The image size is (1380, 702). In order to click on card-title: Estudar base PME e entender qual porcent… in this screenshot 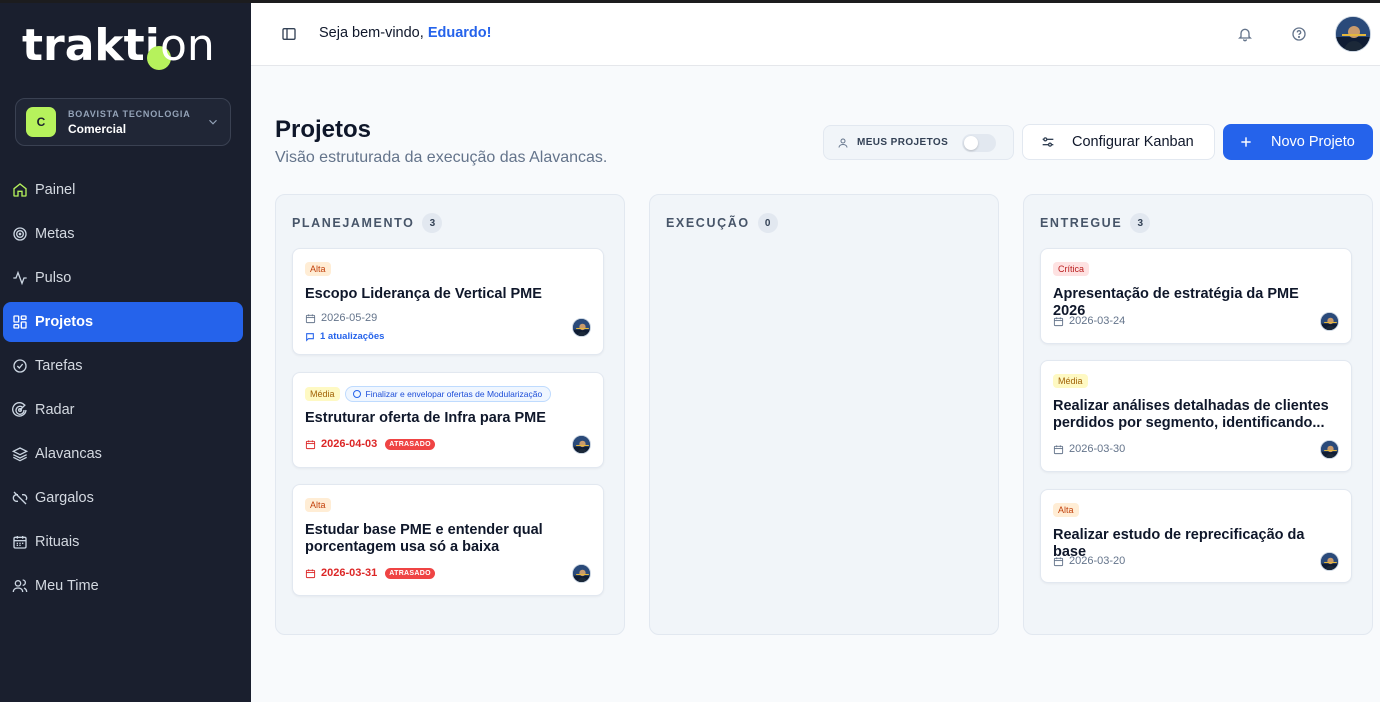, I will do `click(424, 538)`.